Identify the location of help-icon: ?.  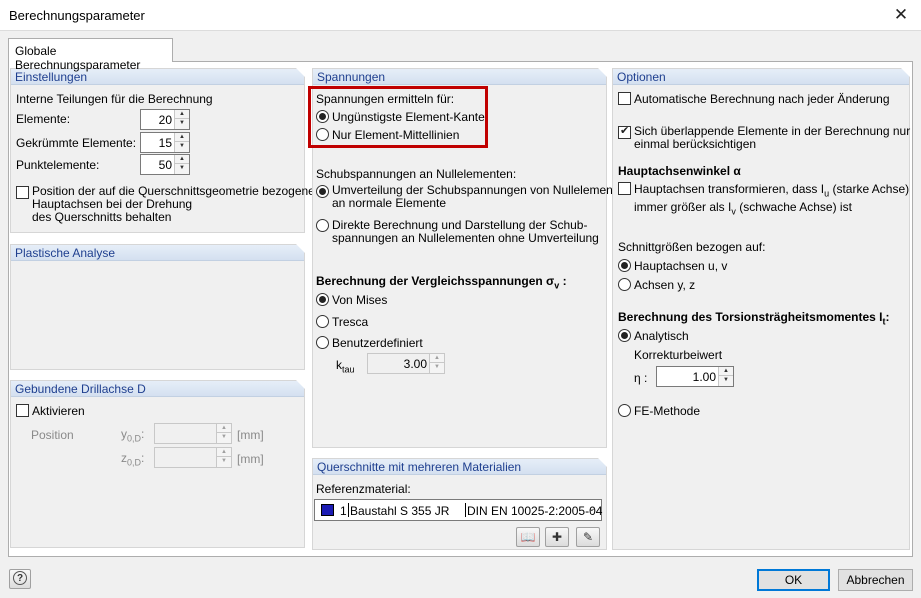
(20, 578).